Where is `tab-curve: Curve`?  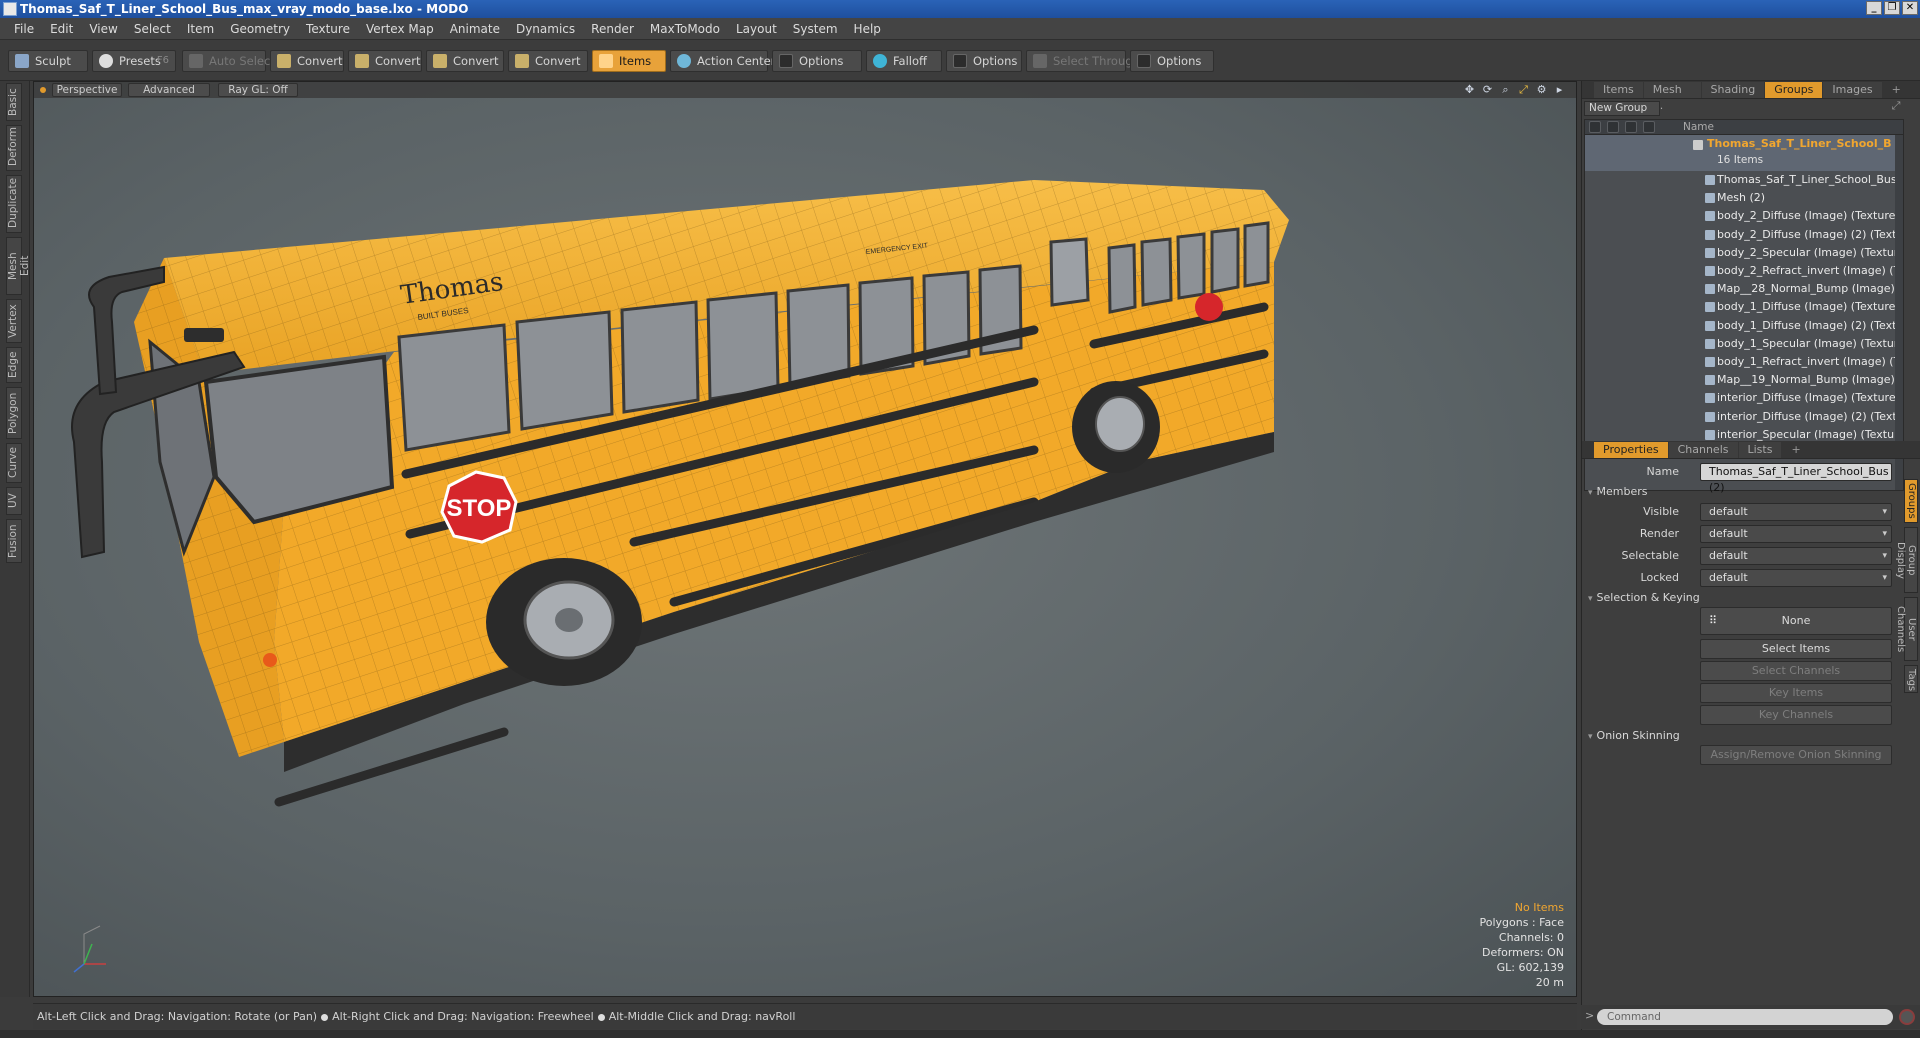 tab-curve: Curve is located at coordinates (14, 463).